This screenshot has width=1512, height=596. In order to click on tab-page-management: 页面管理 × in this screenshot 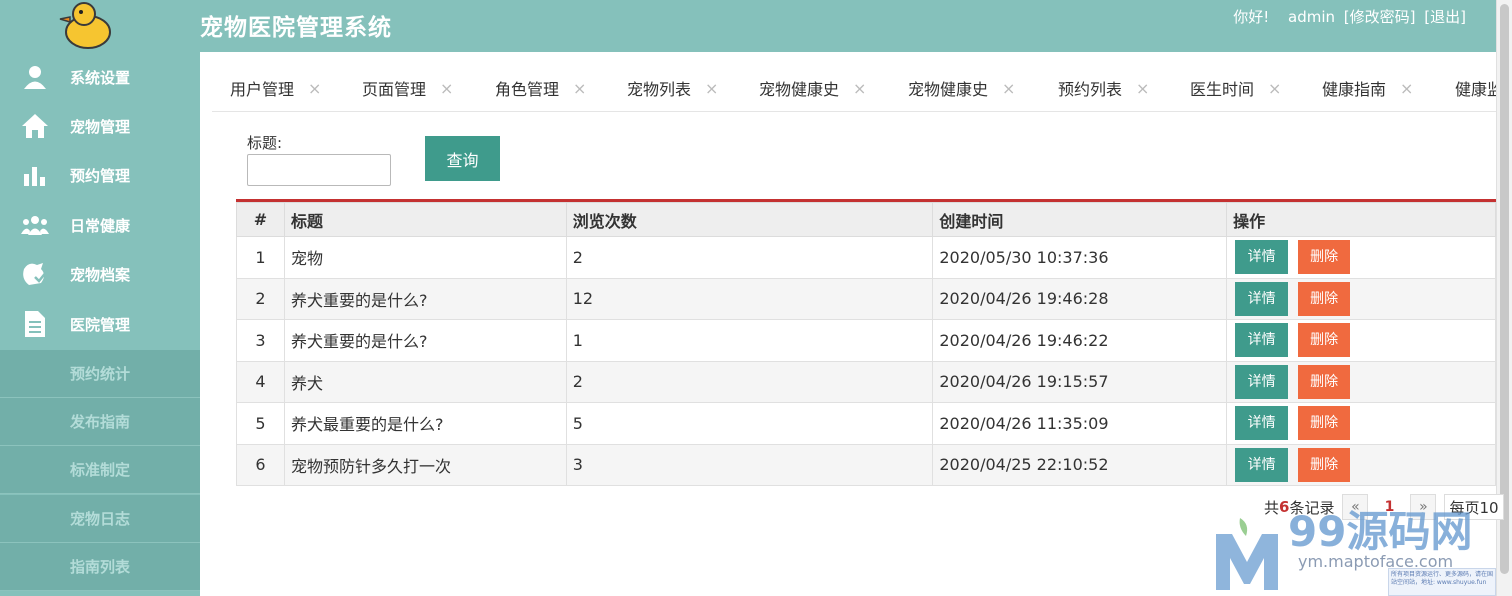, I will do `click(407, 87)`.